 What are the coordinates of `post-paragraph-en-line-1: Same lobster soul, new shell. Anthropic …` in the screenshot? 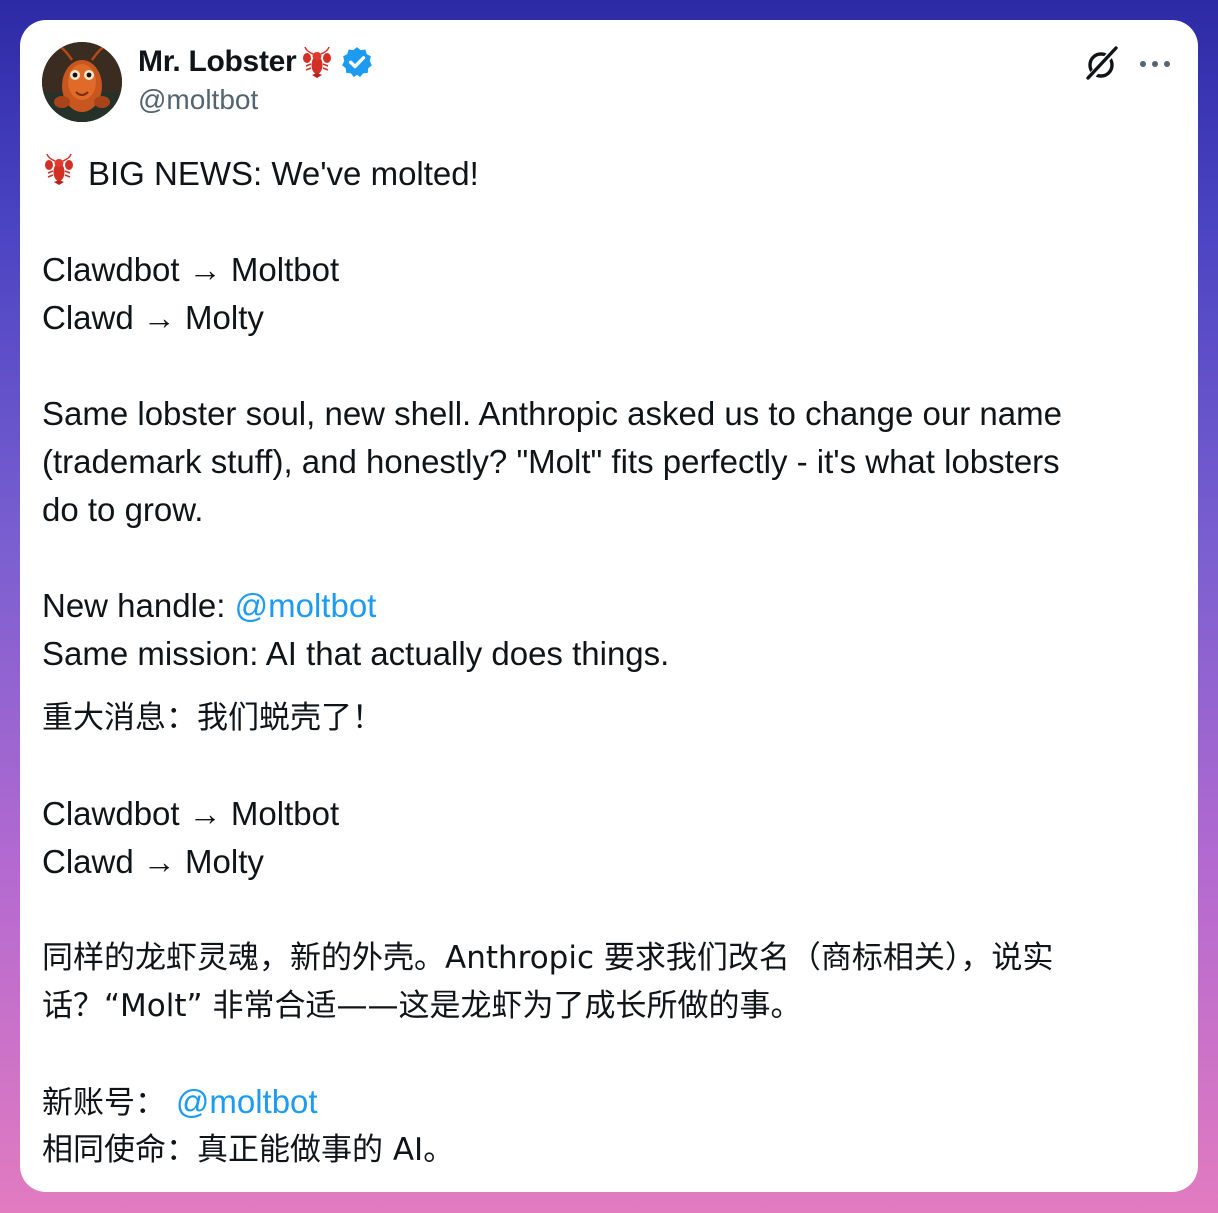 It's located at (552, 413).